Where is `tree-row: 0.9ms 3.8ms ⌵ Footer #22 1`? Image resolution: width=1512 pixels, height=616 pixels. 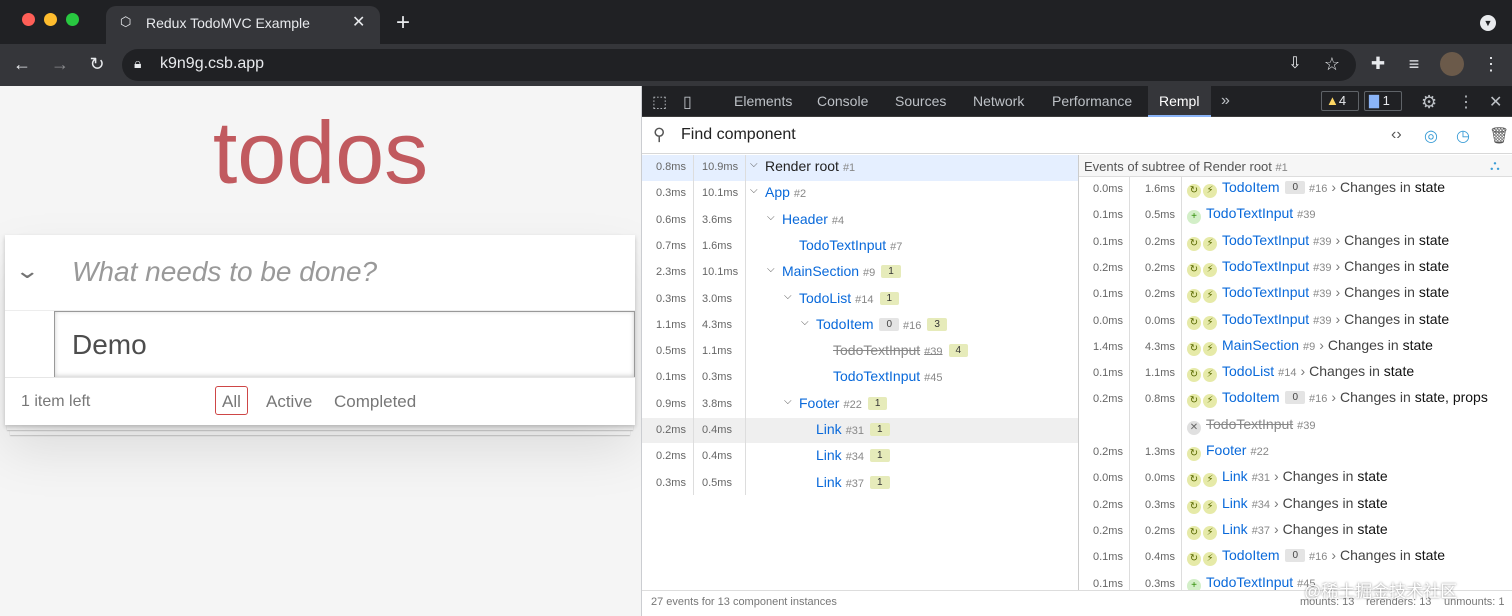 tree-row: 0.9ms 3.8ms ⌵ Footer #22 1 is located at coordinates (860, 405).